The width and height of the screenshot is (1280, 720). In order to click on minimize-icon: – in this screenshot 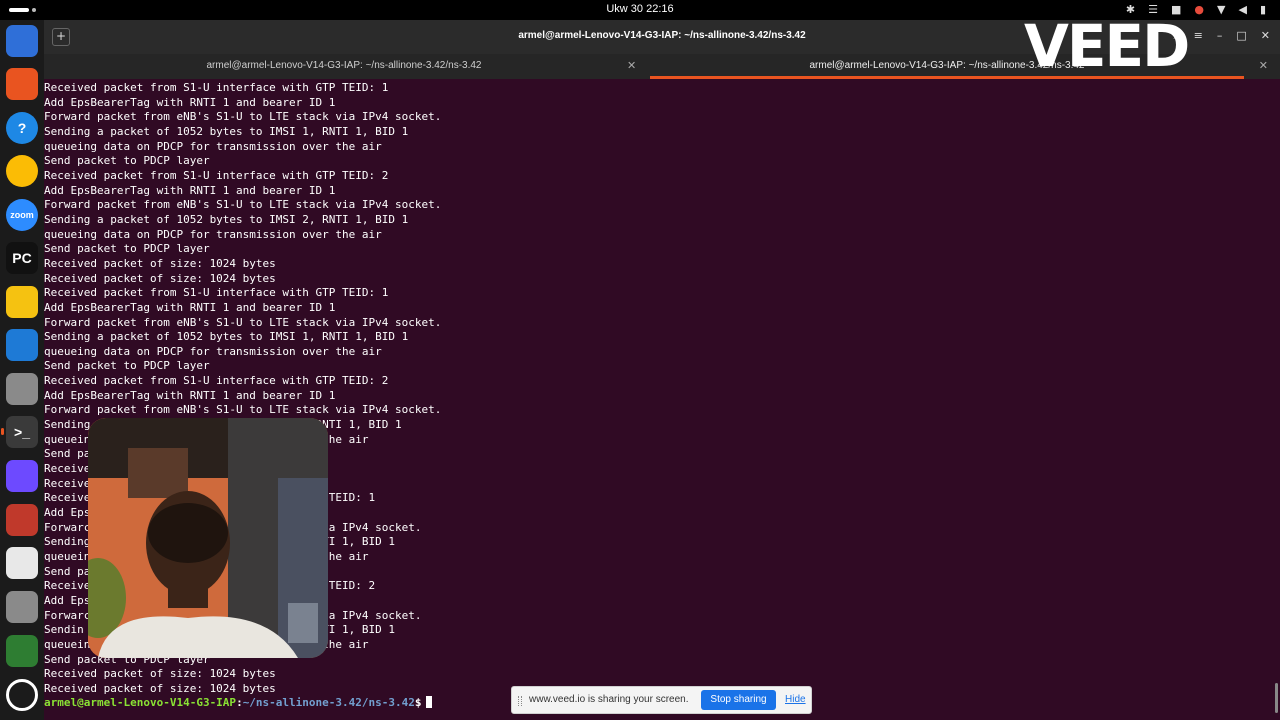, I will do `click(1220, 36)`.